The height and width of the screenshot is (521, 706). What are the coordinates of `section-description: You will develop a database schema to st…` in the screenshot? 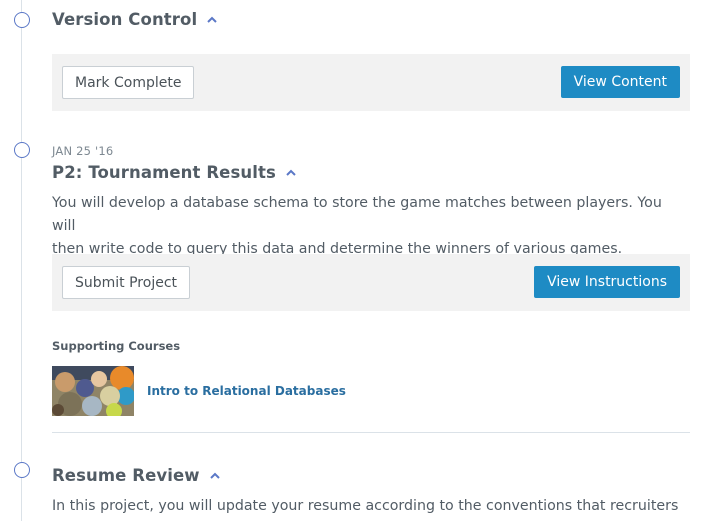 It's located at (367, 226).